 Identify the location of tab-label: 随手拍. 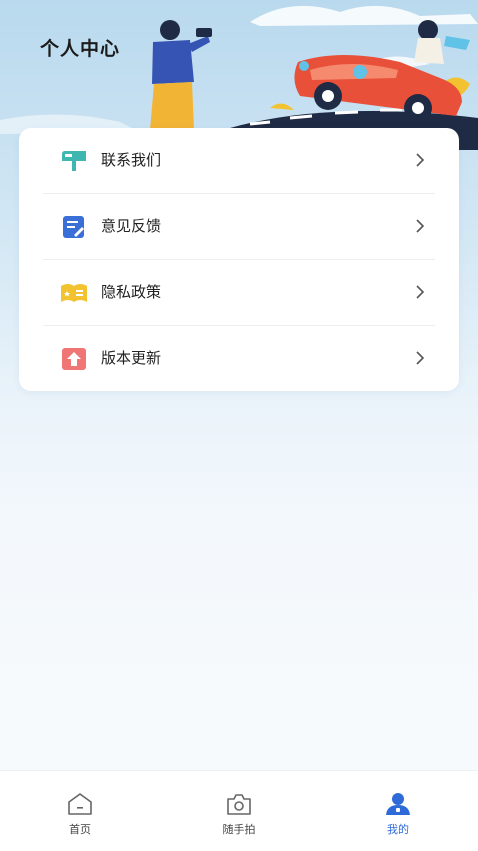
(239, 829).